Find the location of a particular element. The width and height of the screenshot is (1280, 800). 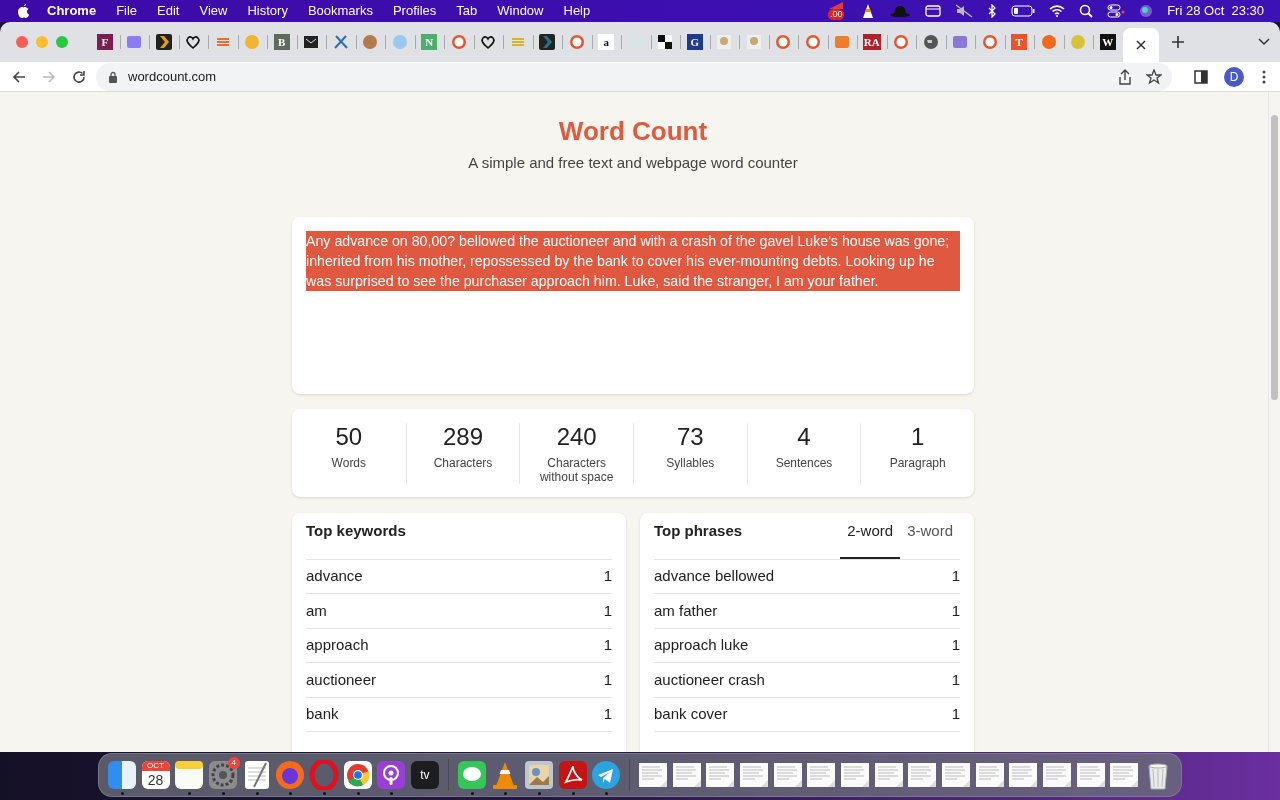

menu-item: Profiles is located at coordinates (414, 11).